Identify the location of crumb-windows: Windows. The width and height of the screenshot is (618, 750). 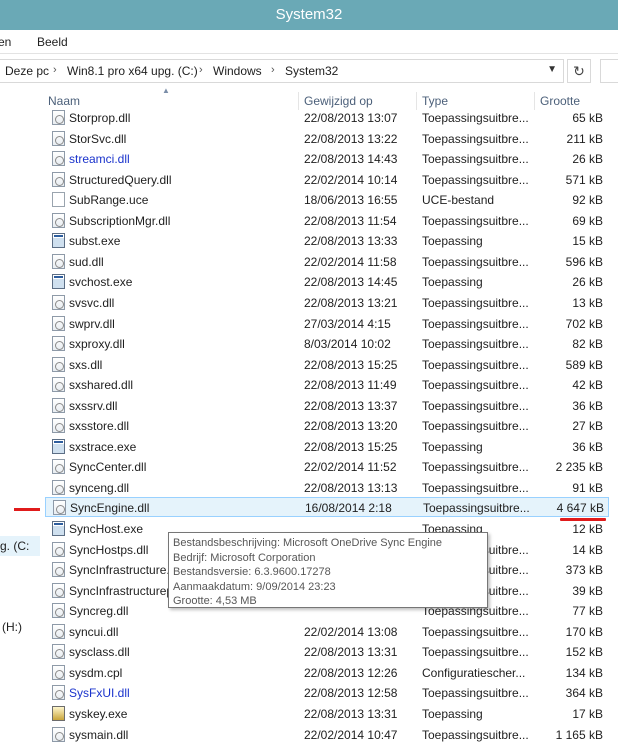
(237, 71).